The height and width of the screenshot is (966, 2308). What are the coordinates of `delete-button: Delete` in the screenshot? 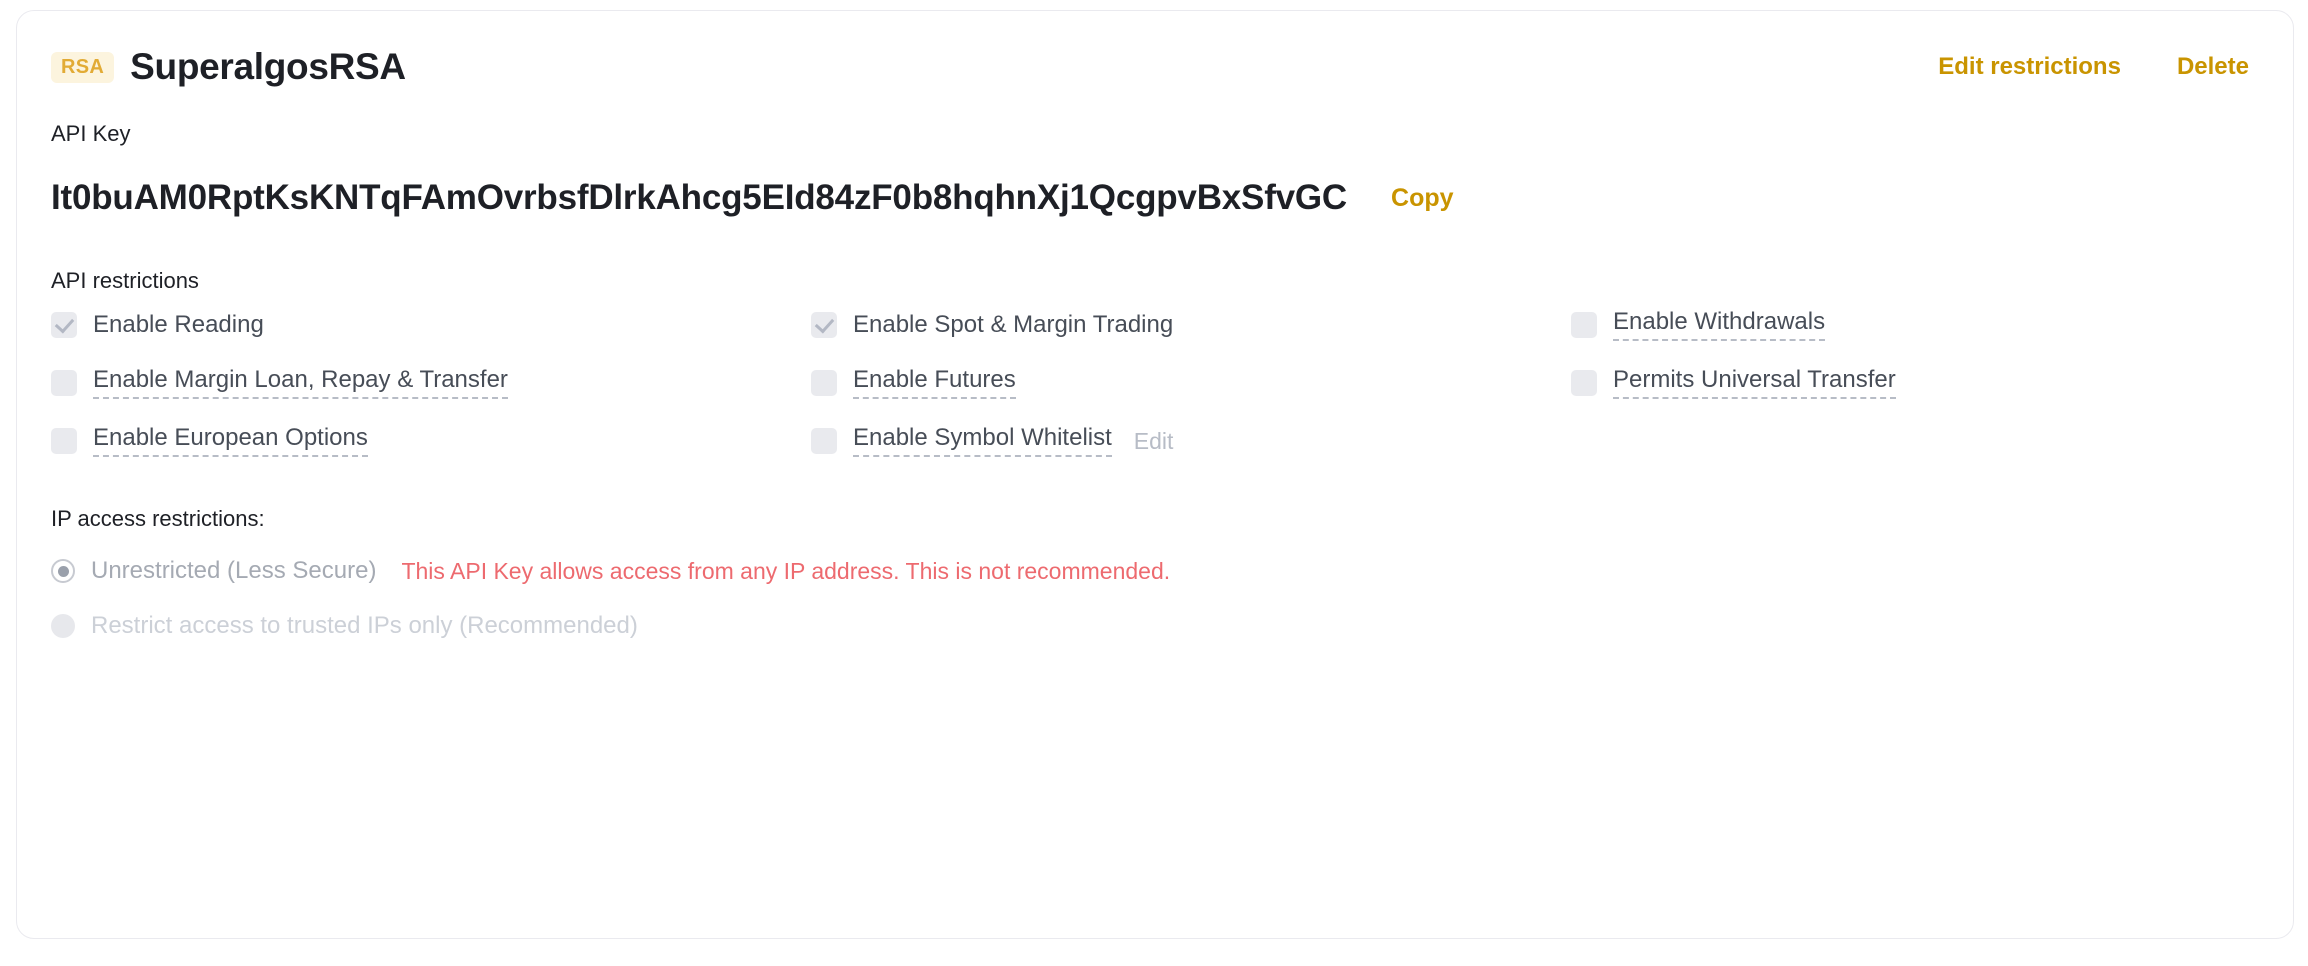 It's located at (2213, 67).